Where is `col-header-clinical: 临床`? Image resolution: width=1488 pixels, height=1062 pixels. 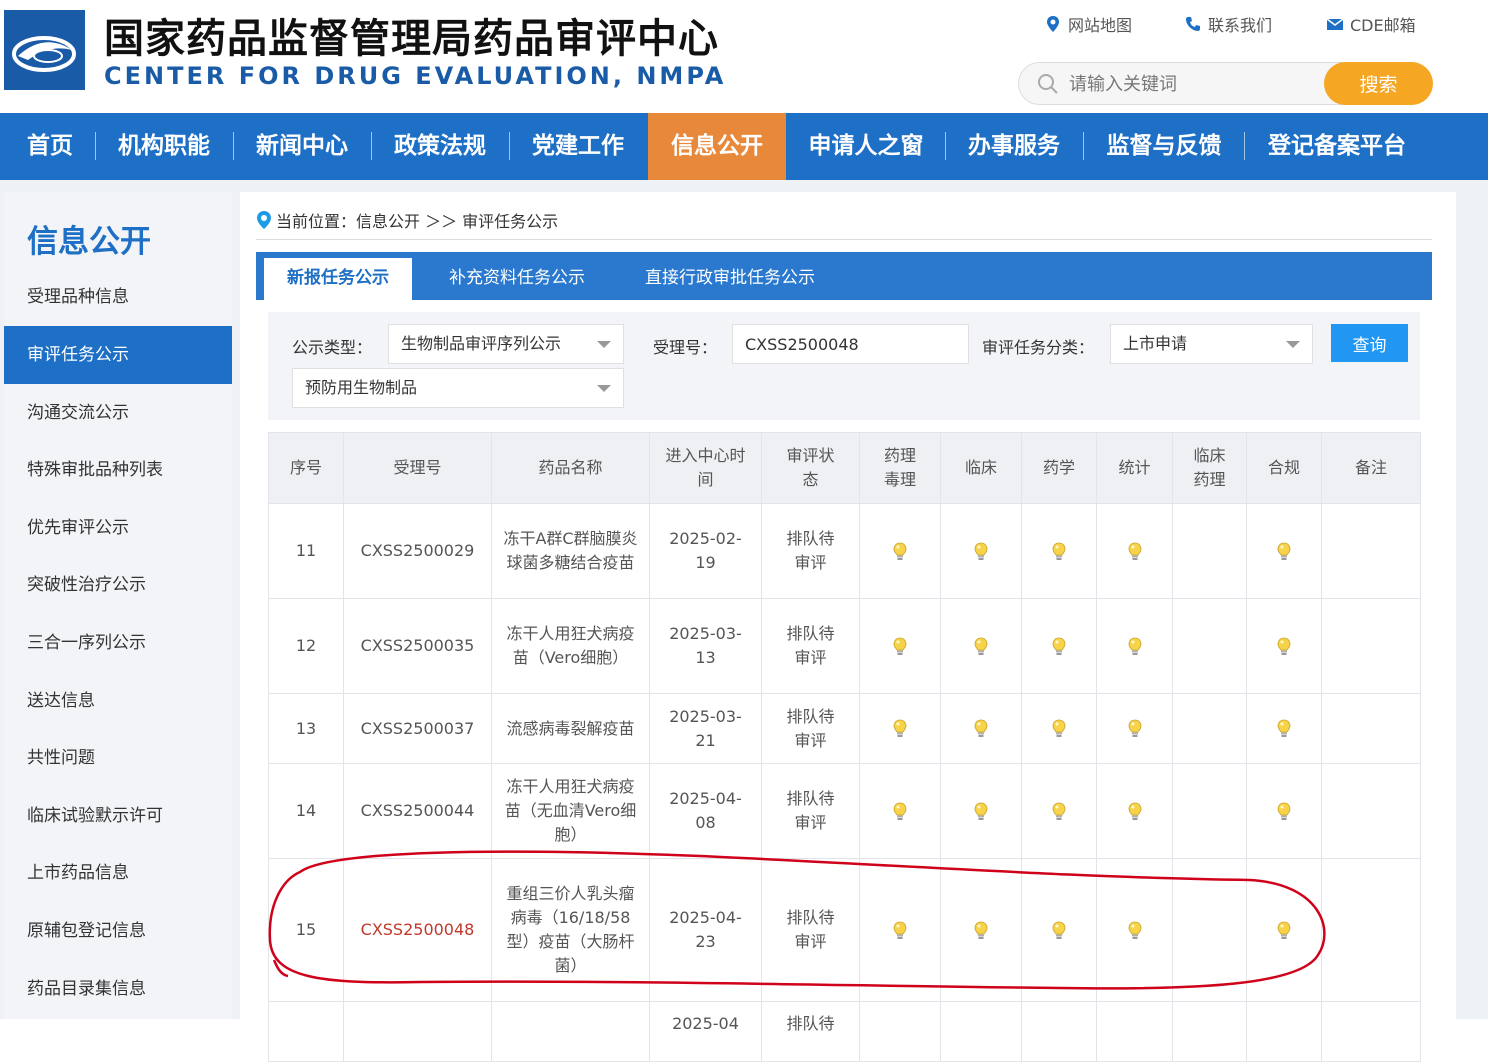
col-header-clinical: 临床 is located at coordinates (981, 468).